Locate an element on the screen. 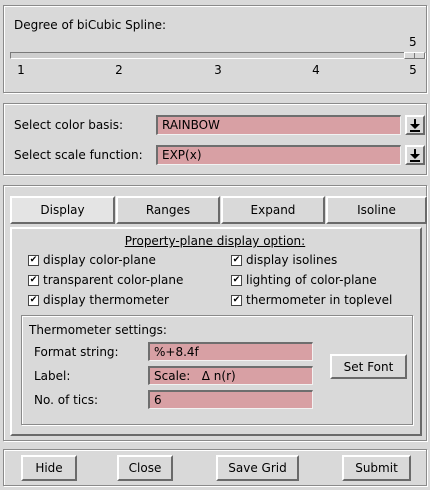 The width and height of the screenshot is (430, 490). property-plane-heading: Property-plane display option: is located at coordinates (215, 241).